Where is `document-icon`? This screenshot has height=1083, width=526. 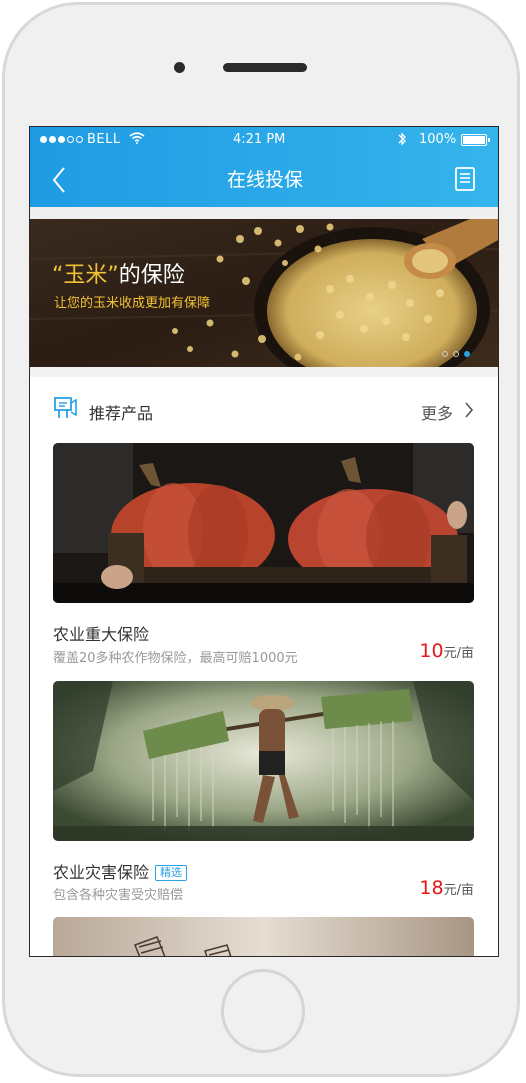 document-icon is located at coordinates (465, 179).